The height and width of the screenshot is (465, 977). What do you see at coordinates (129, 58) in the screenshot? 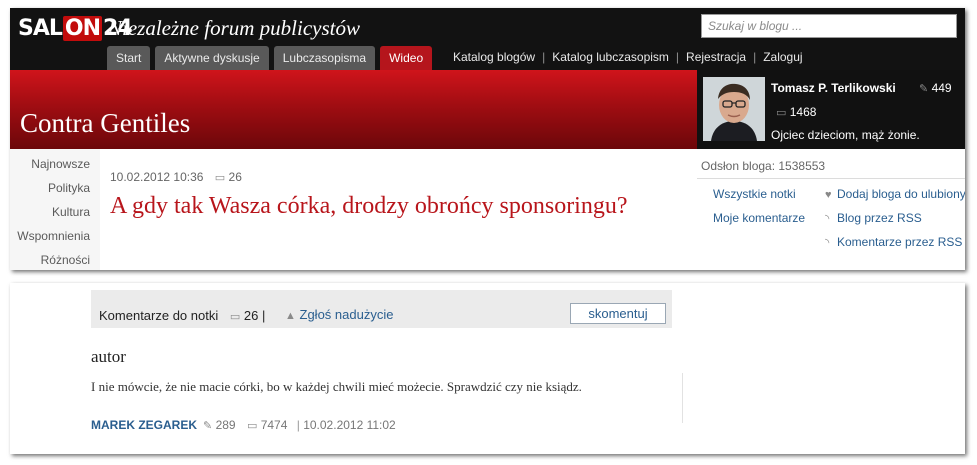
I see `tab-start: Start` at bounding box center [129, 58].